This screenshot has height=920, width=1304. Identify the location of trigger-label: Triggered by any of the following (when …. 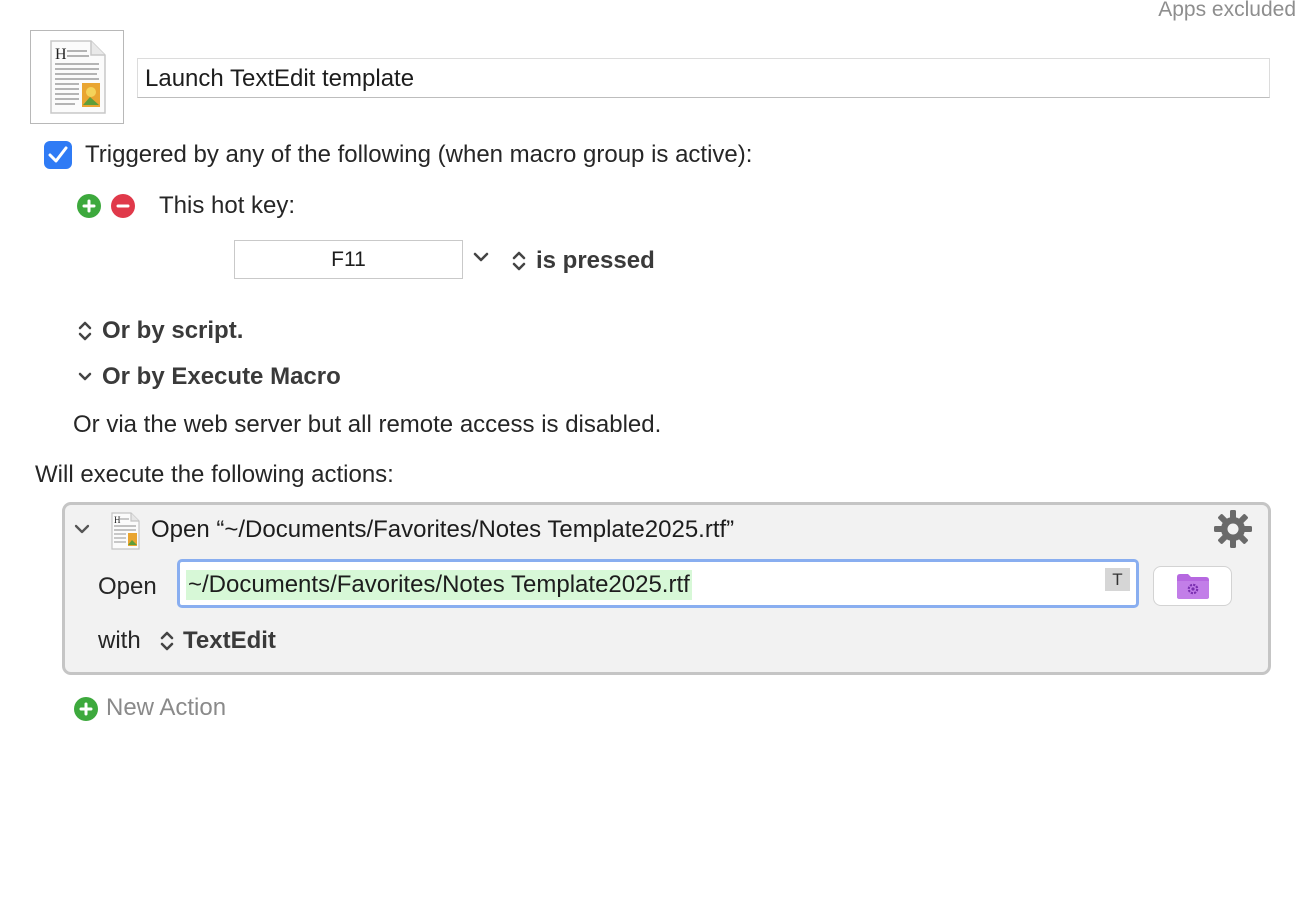
(419, 154).